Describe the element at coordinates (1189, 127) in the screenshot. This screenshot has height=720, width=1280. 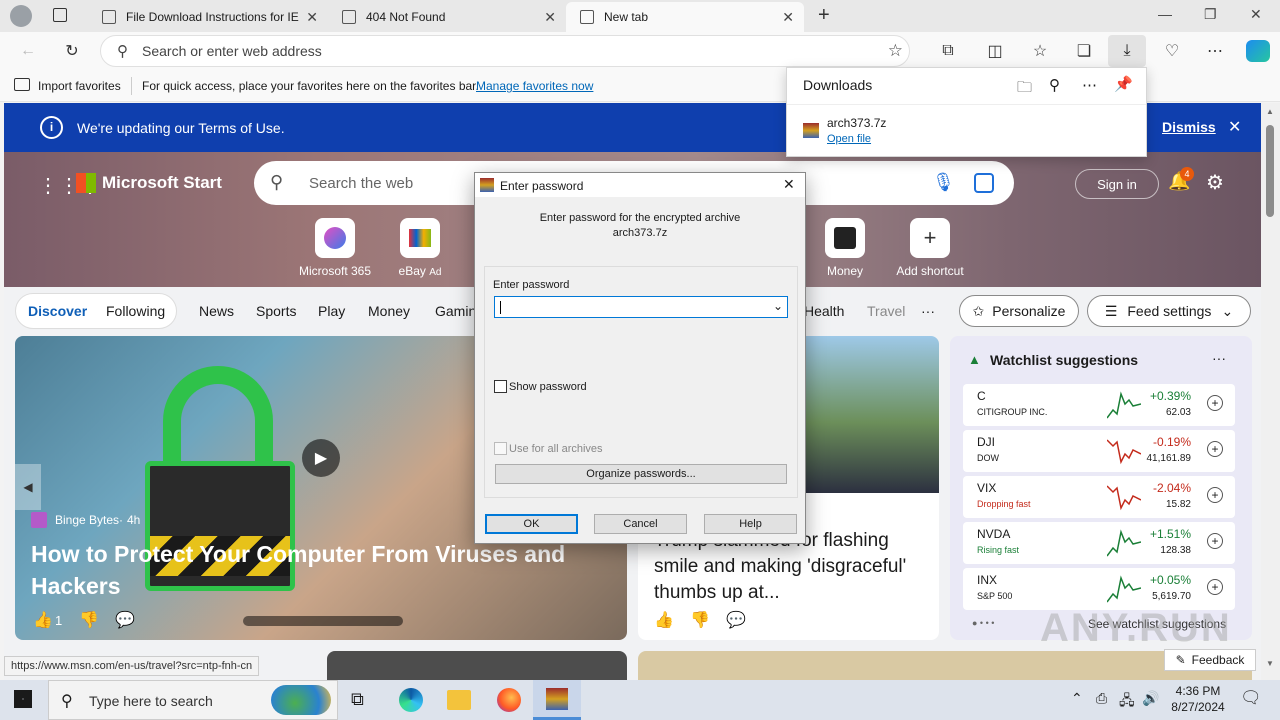
I see `dismiss-link: Dismiss` at that location.